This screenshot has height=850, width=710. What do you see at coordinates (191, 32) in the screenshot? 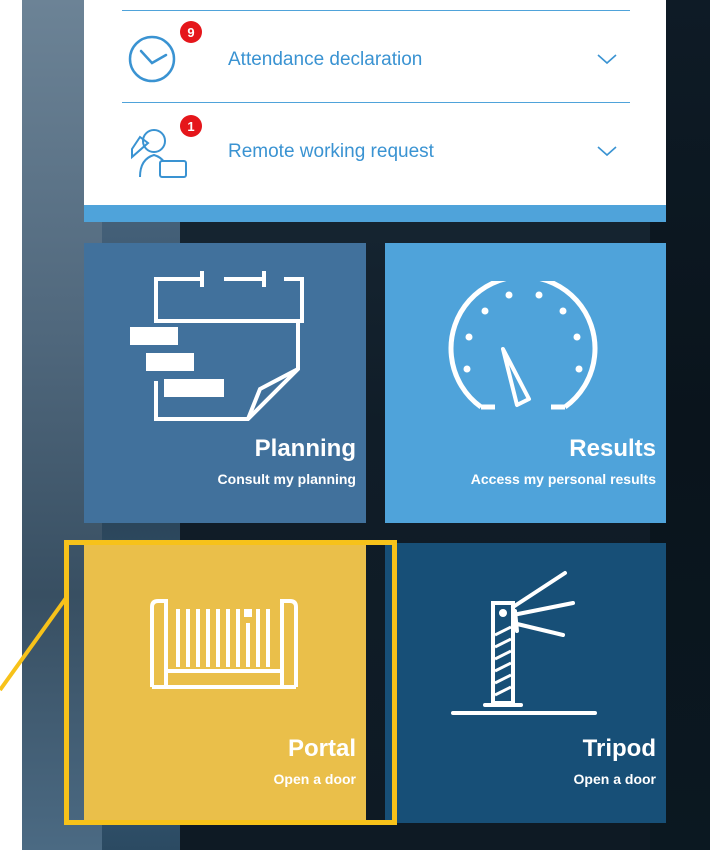
I see `attendance-badge: 9` at bounding box center [191, 32].